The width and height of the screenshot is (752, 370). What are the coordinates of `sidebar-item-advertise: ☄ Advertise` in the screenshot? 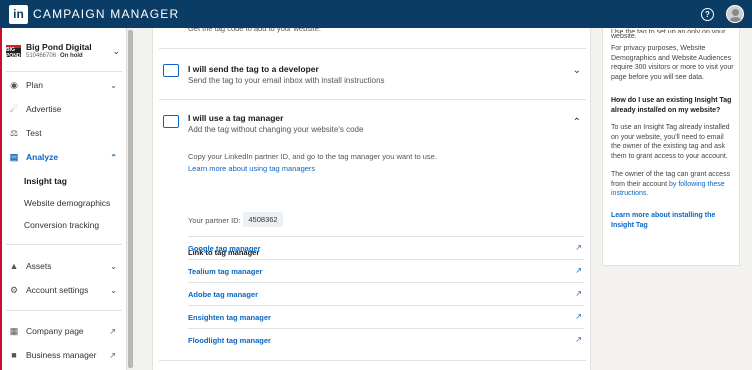 It's located at (62, 109).